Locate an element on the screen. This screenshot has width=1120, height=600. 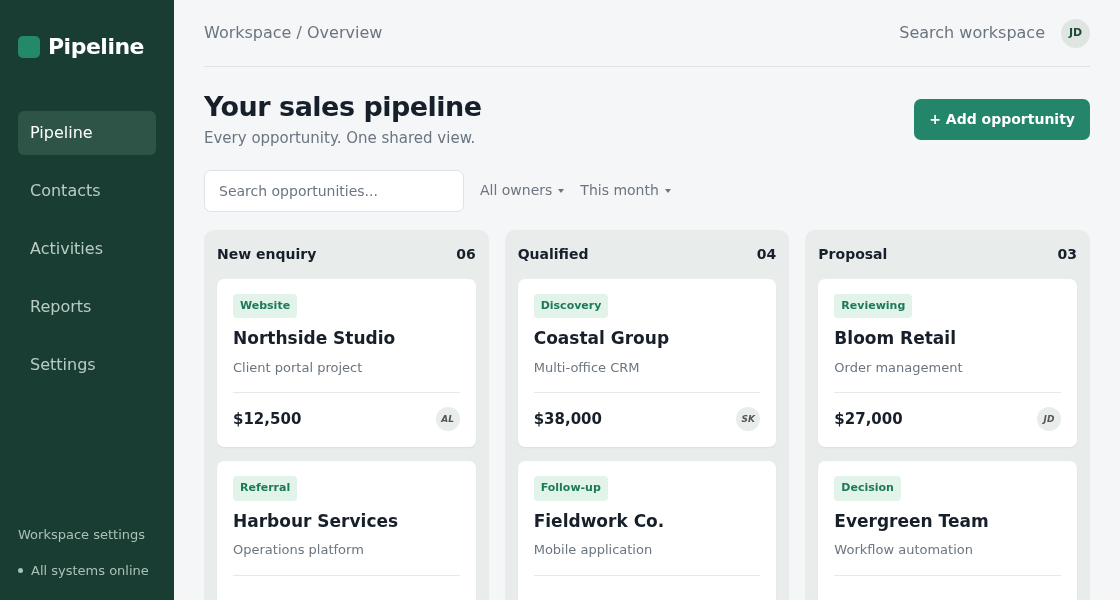
opportunity-card: Discovery Coastal Group Multi-office CRM $38,000 SK is located at coordinates (647, 363).